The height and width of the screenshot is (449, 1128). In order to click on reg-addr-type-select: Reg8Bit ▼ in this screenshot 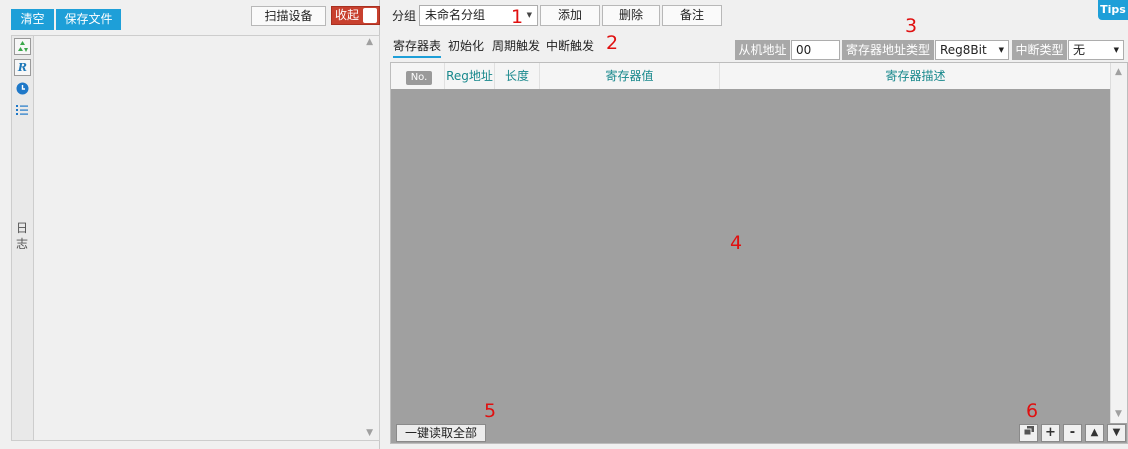, I will do `click(972, 50)`.